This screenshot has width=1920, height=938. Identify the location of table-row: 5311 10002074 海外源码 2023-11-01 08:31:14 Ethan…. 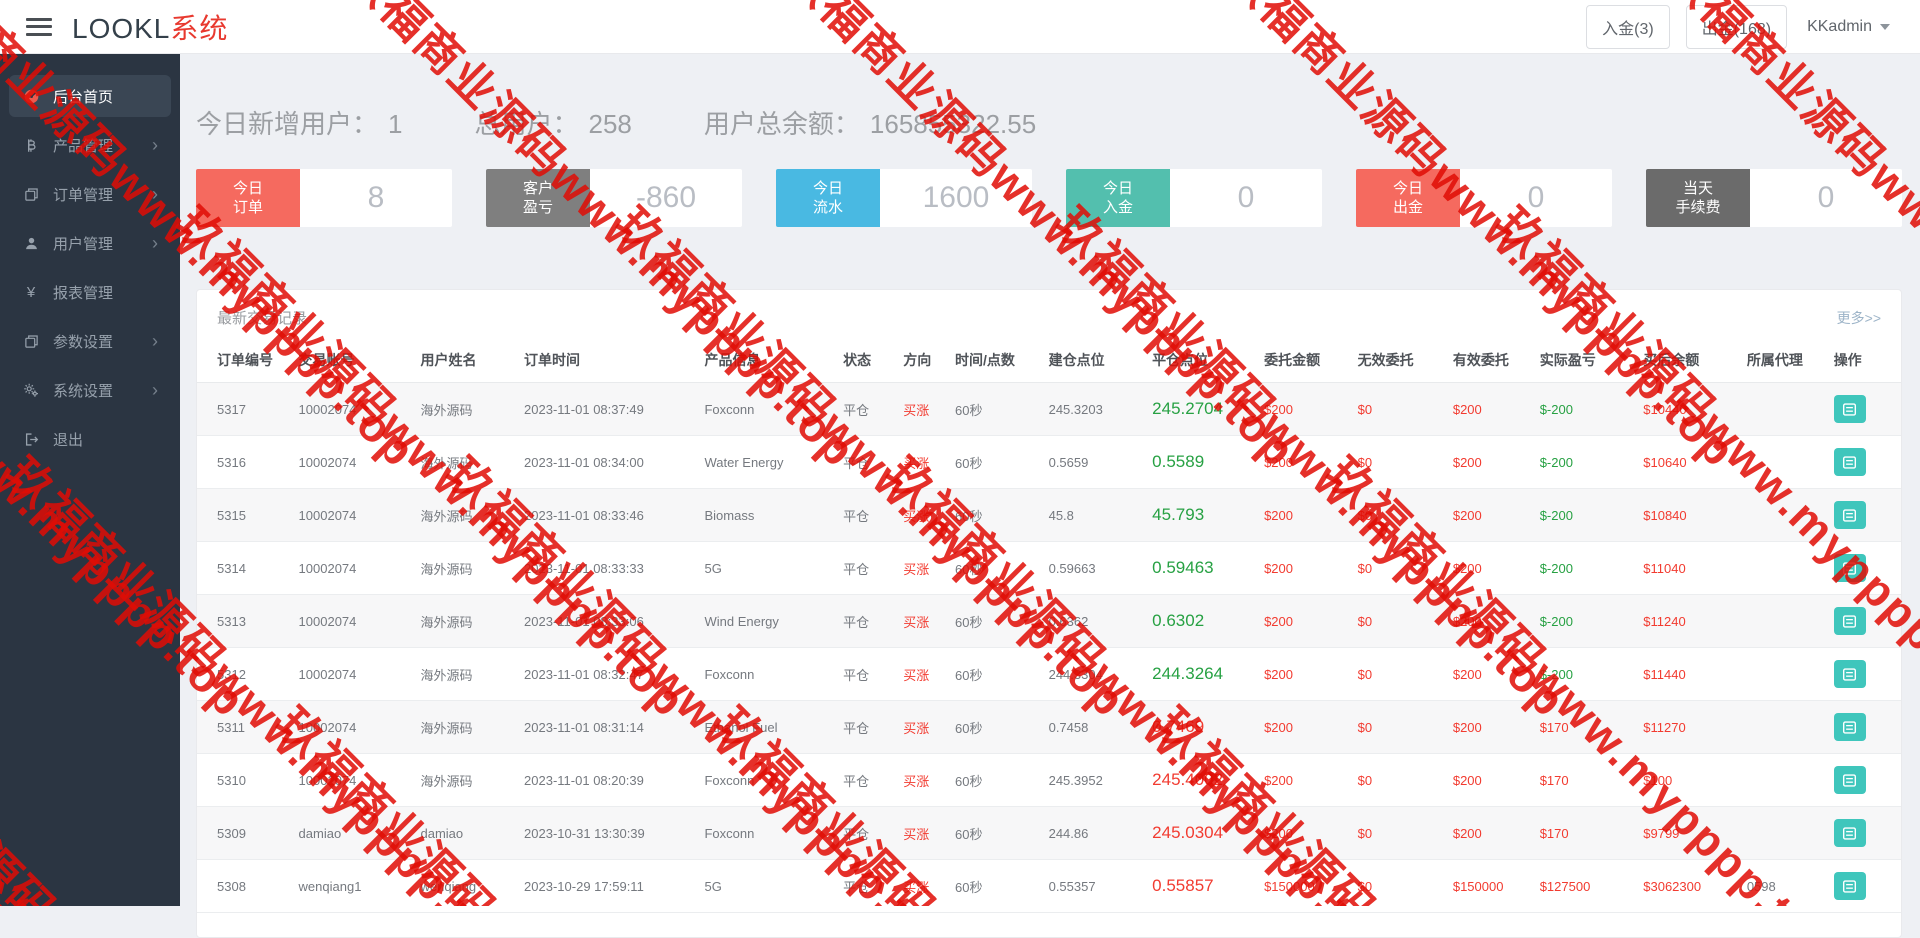
(1049, 727).